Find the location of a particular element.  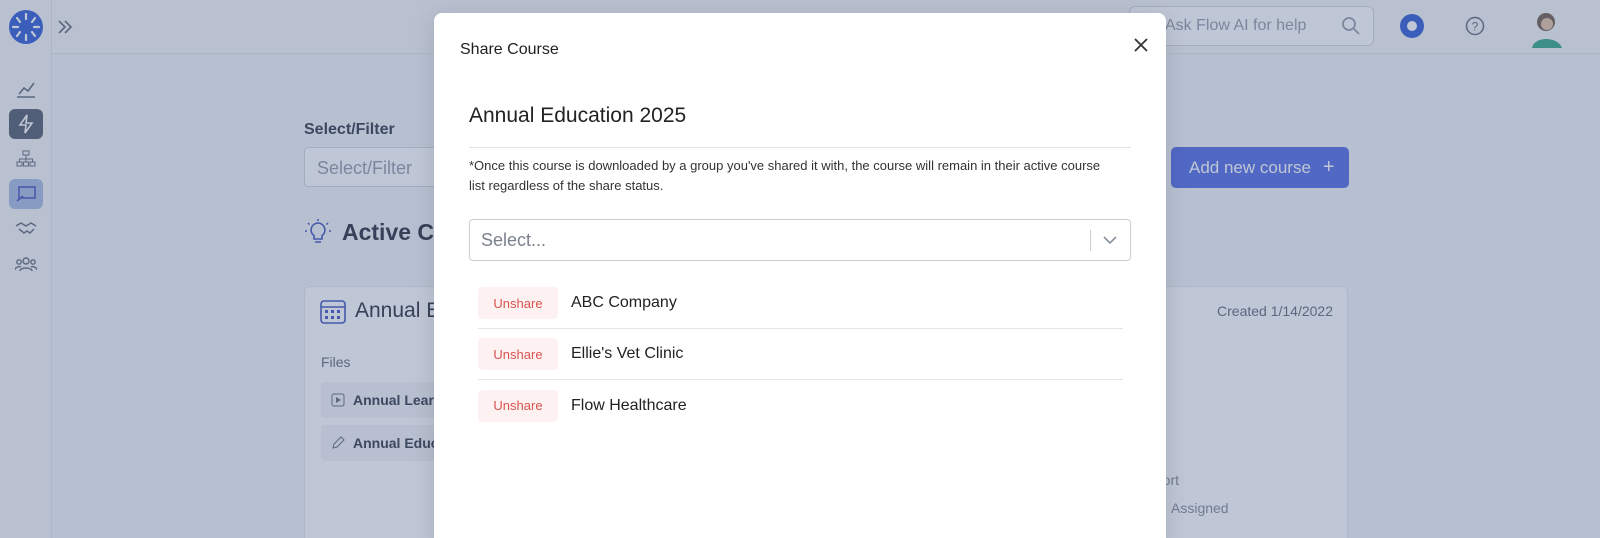

chevron-down-icon is located at coordinates (1110, 240).